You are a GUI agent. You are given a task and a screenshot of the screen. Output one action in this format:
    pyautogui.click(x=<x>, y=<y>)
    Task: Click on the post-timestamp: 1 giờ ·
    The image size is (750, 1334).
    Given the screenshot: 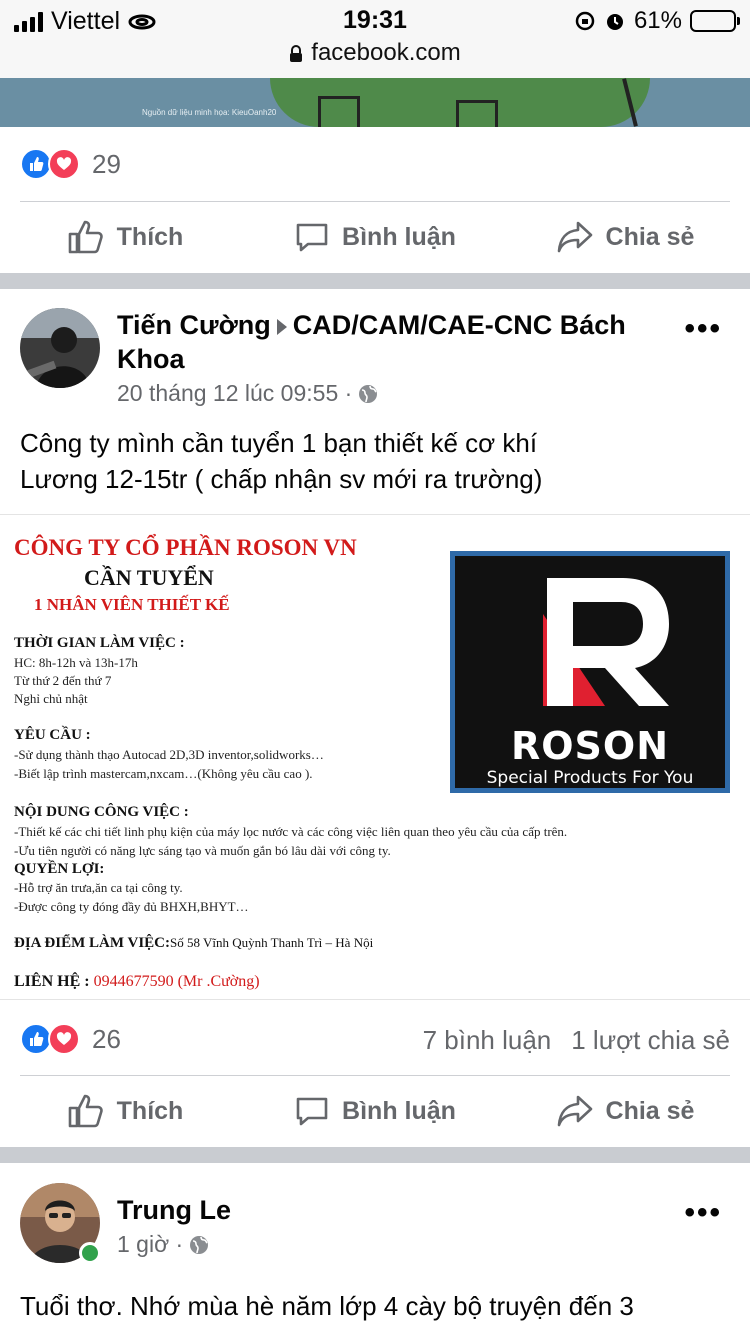 What is the action you would take?
    pyautogui.click(x=163, y=1244)
    